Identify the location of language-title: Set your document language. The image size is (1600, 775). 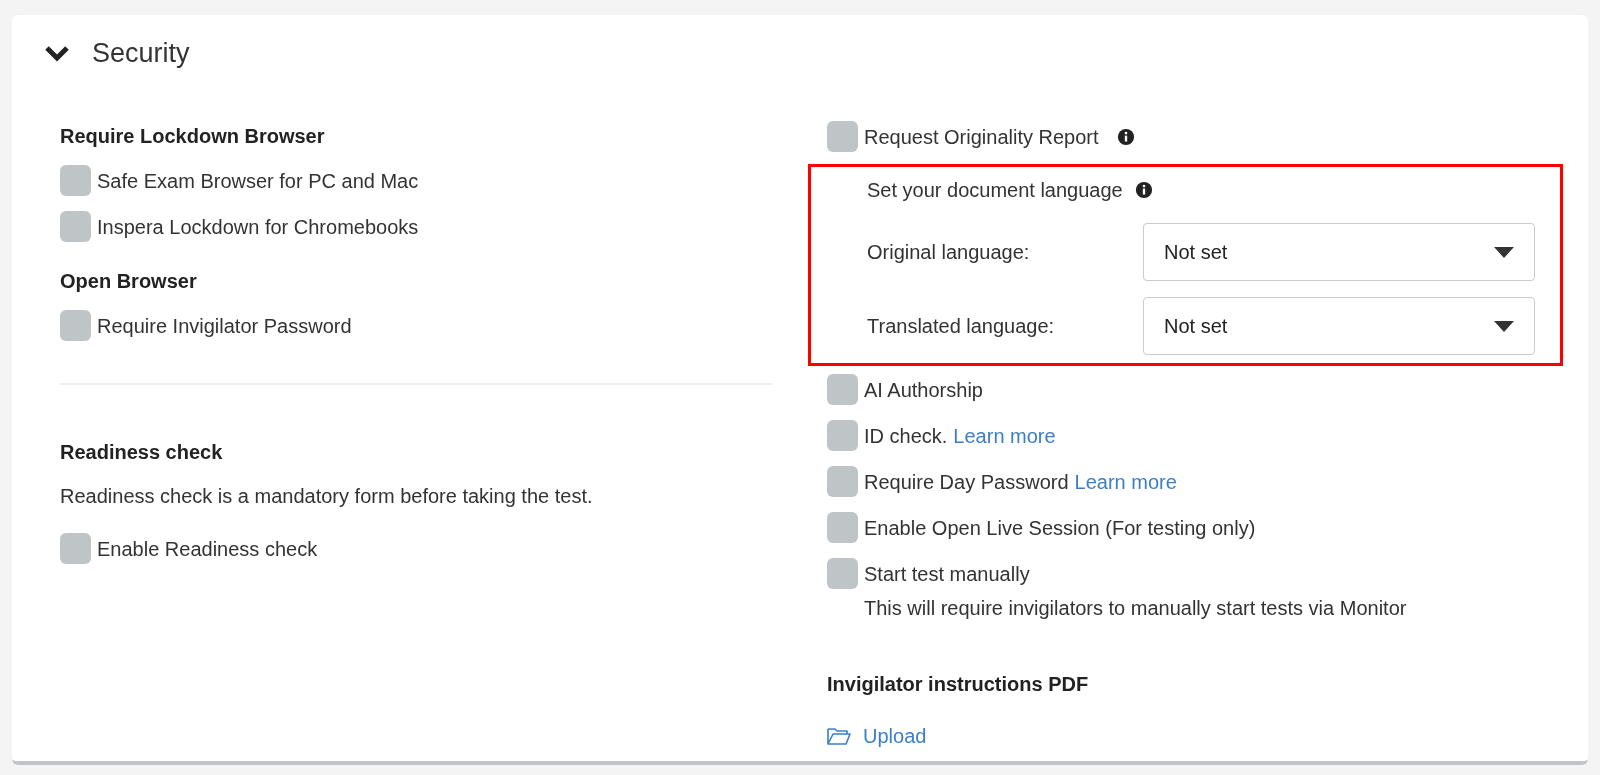
(995, 190).